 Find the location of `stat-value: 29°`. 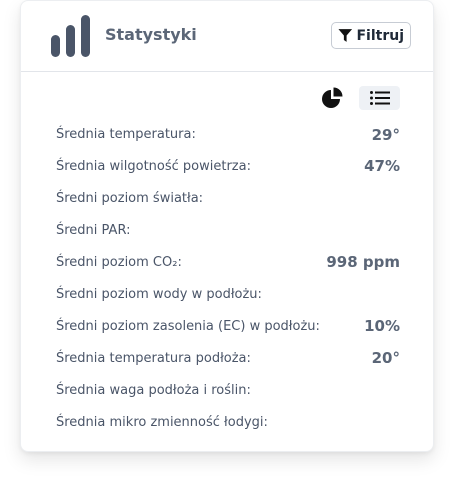

stat-value: 29° is located at coordinates (385, 134).